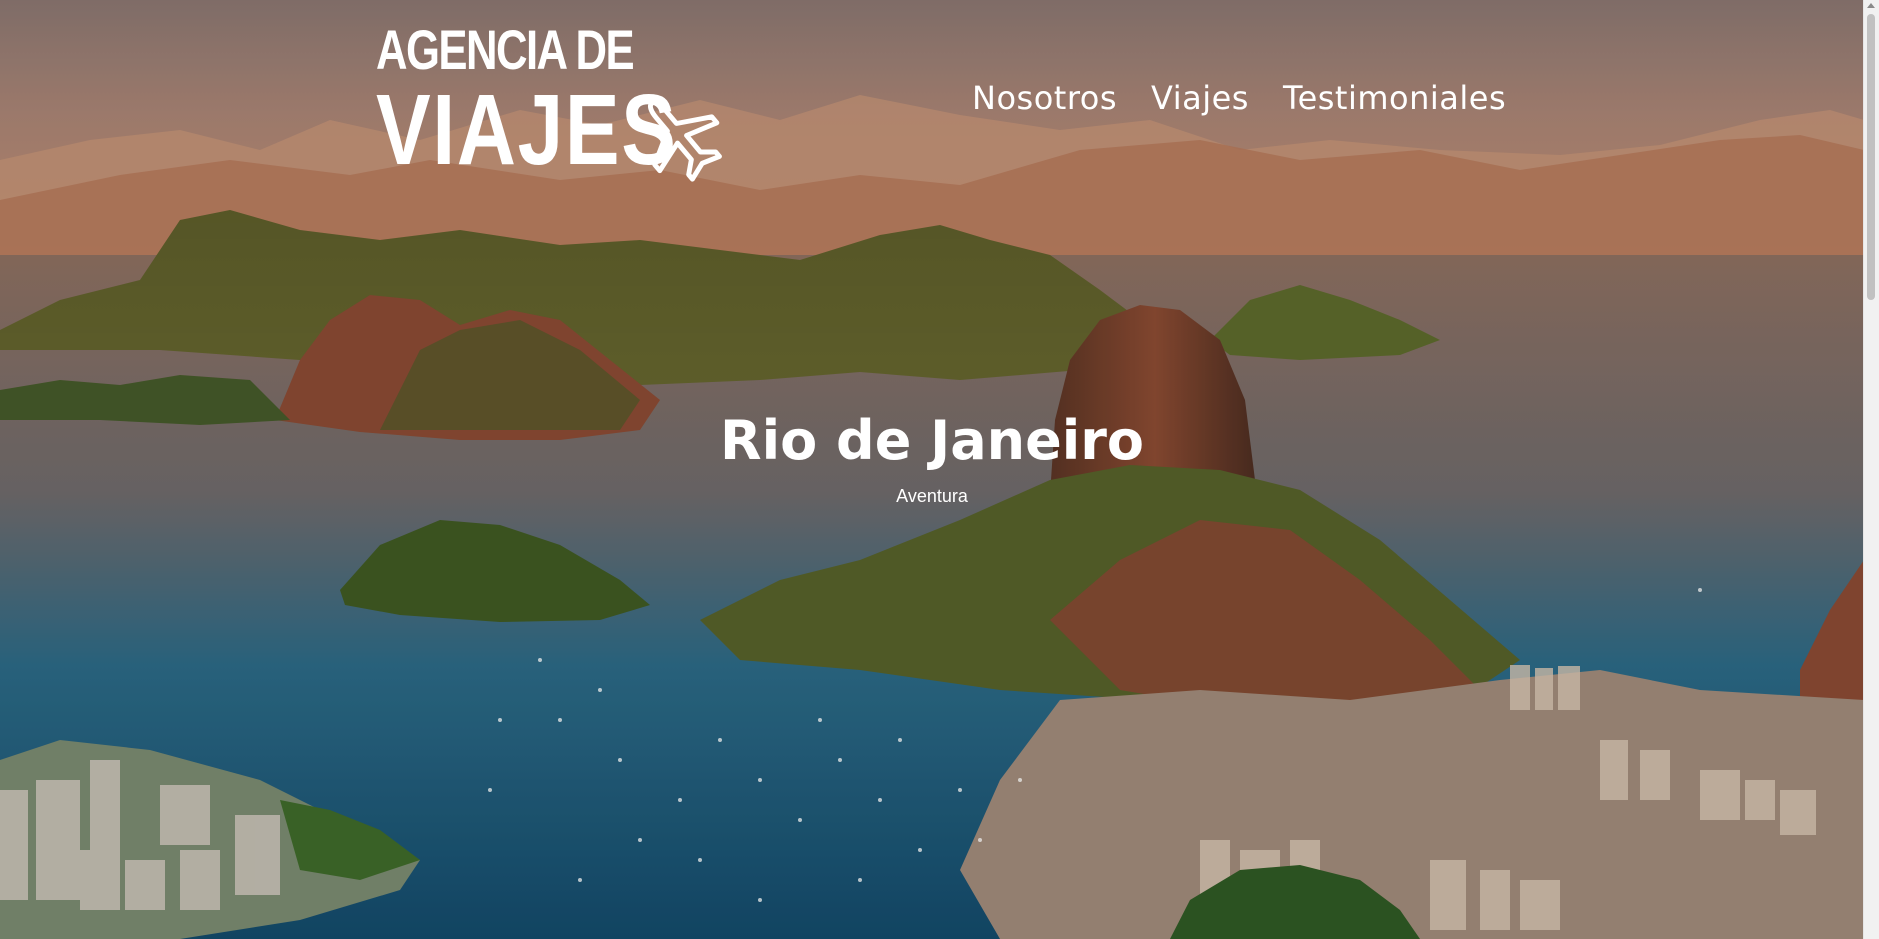  I want to click on main-nav: Nosotros Viajes Testimoniales, so click(1239, 98).